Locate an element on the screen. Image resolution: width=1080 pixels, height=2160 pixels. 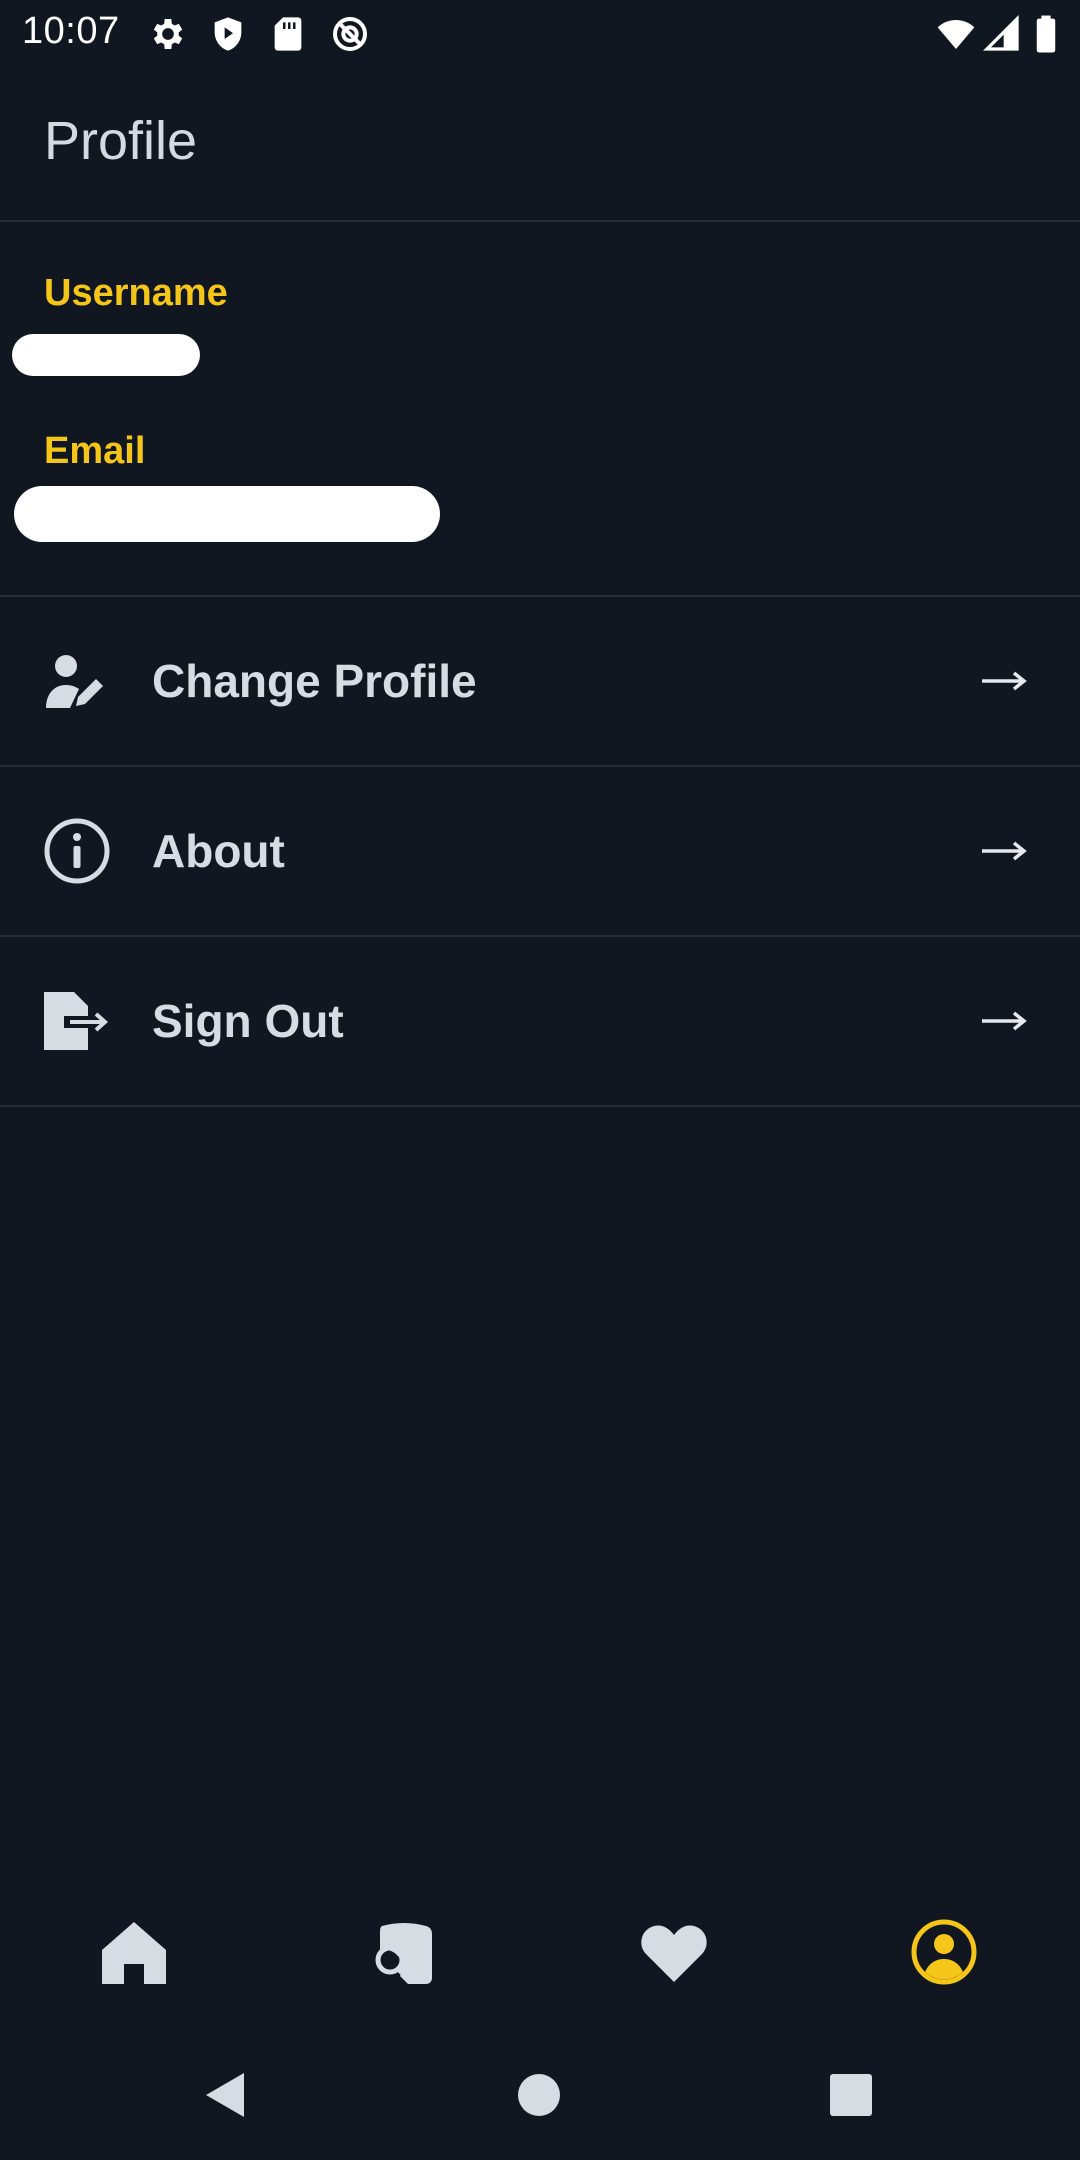
menu-divider is located at coordinates (540, 1106).